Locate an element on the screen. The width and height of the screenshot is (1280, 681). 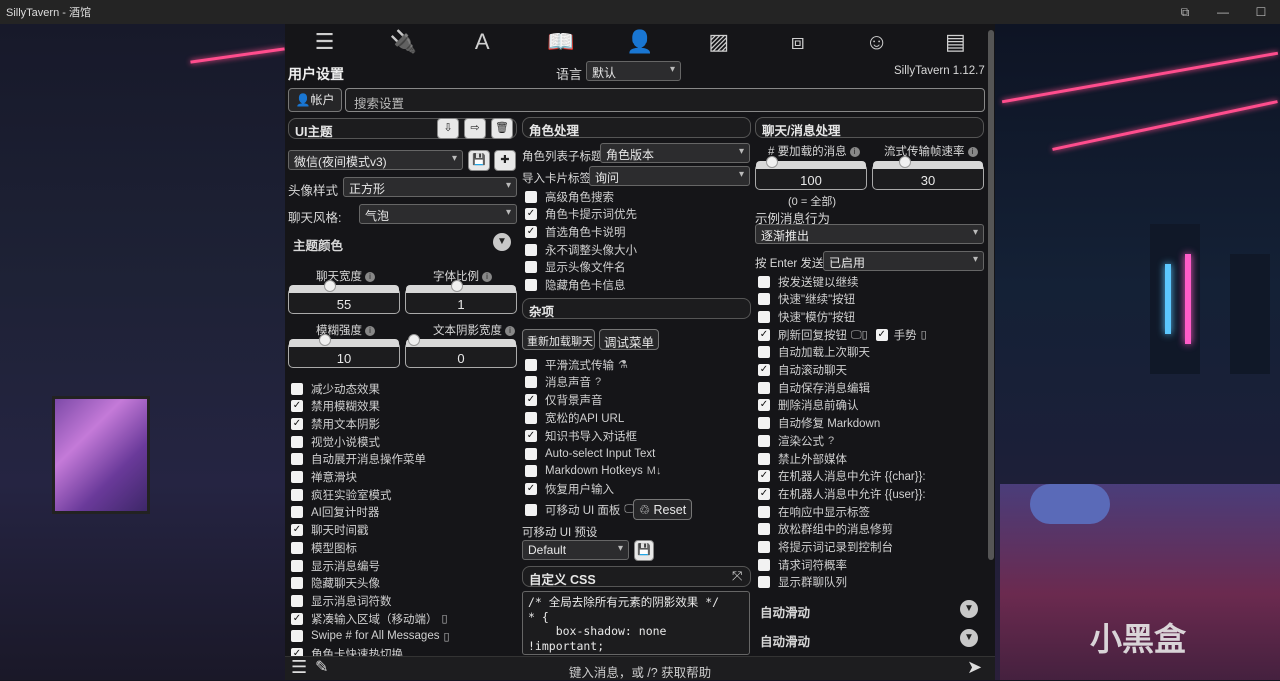
misc-option-row: ✓ 恢复用户输入 is located at coordinates (569, 489).